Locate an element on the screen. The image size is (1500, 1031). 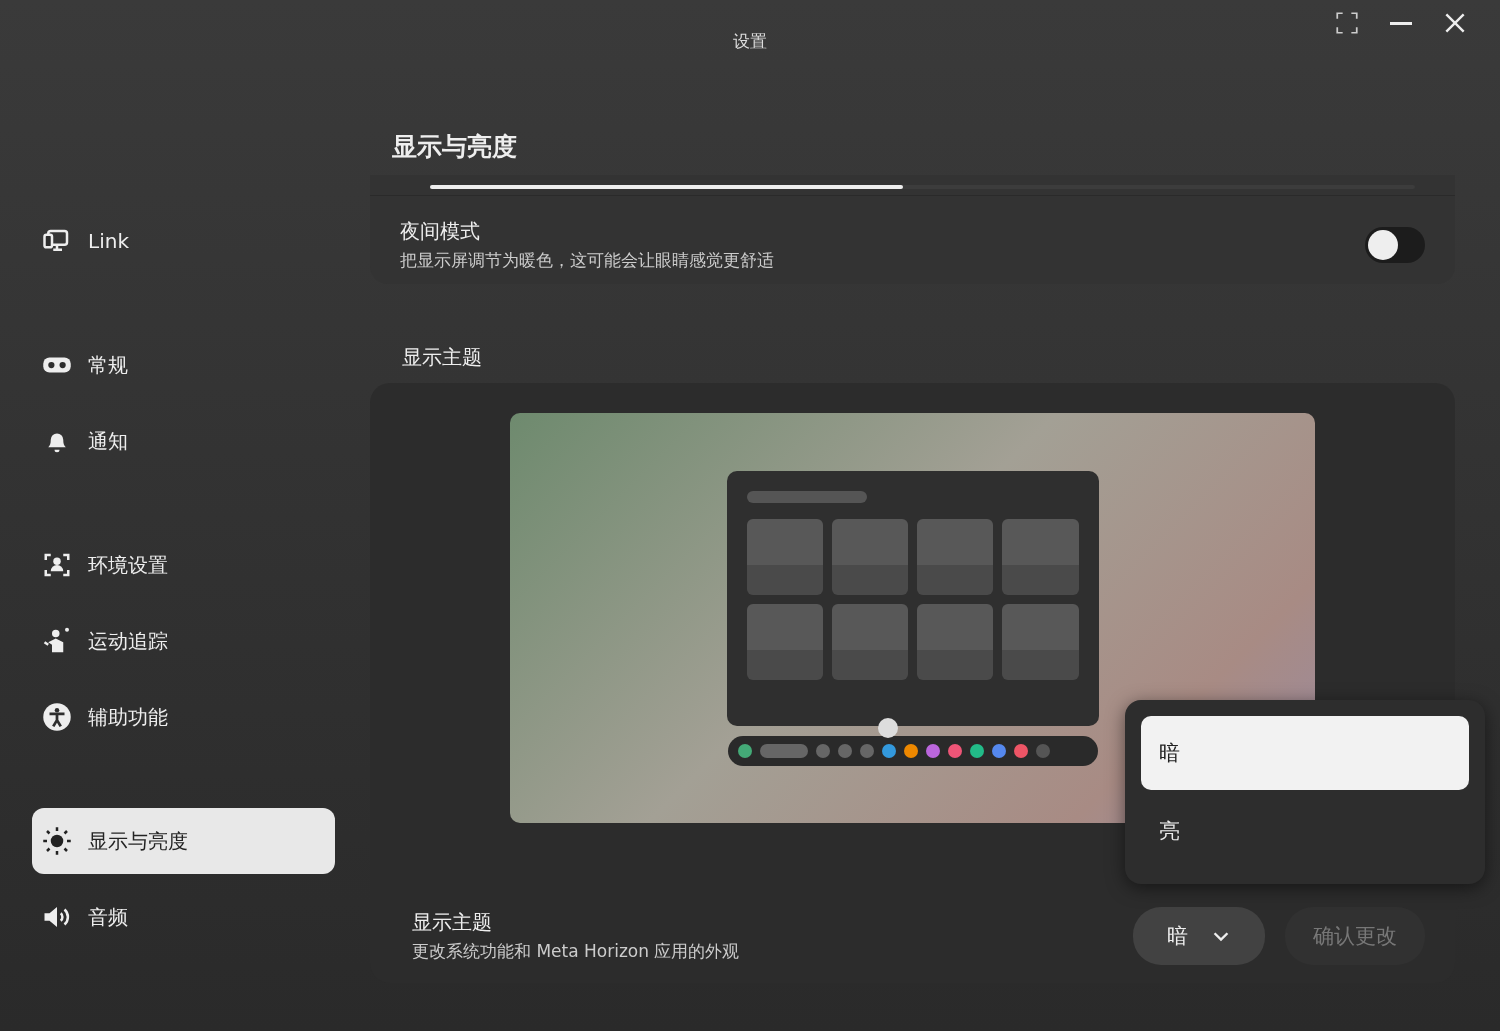
sidebar-item: 环境设置 is located at coordinates (183, 565).